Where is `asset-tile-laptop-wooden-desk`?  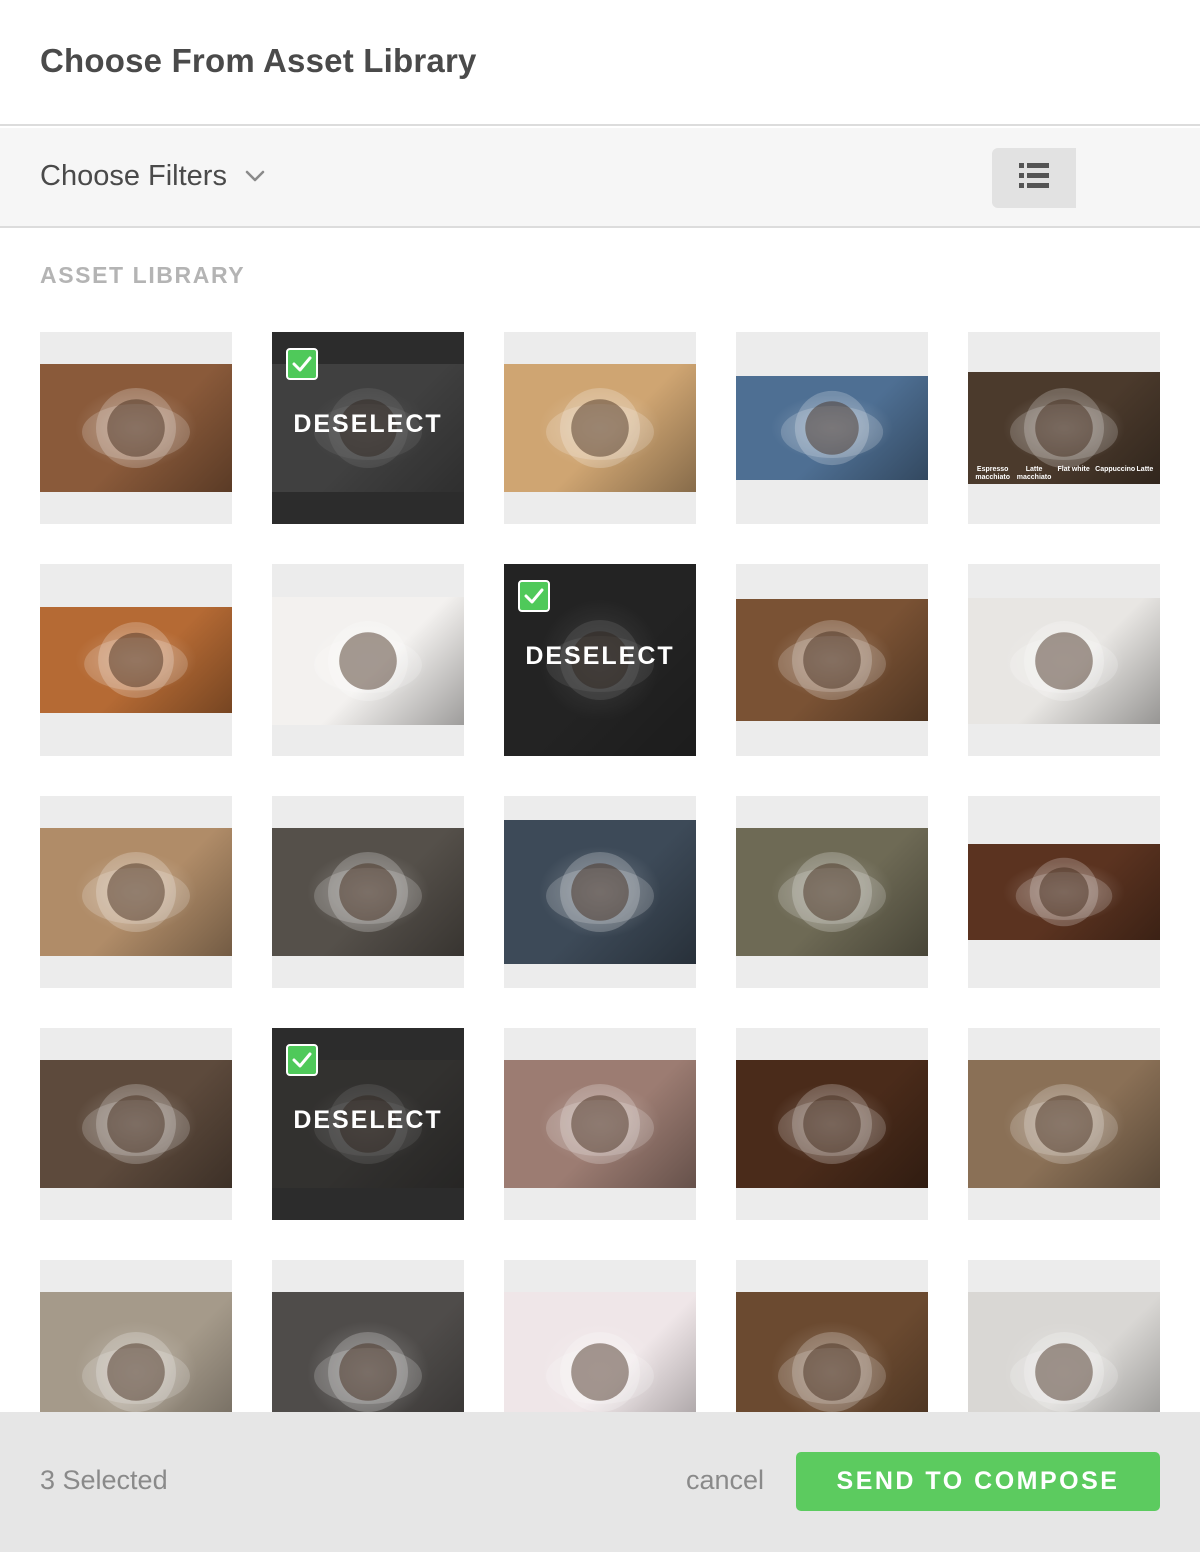
asset-tile-laptop-wooden-desk is located at coordinates (832, 1336).